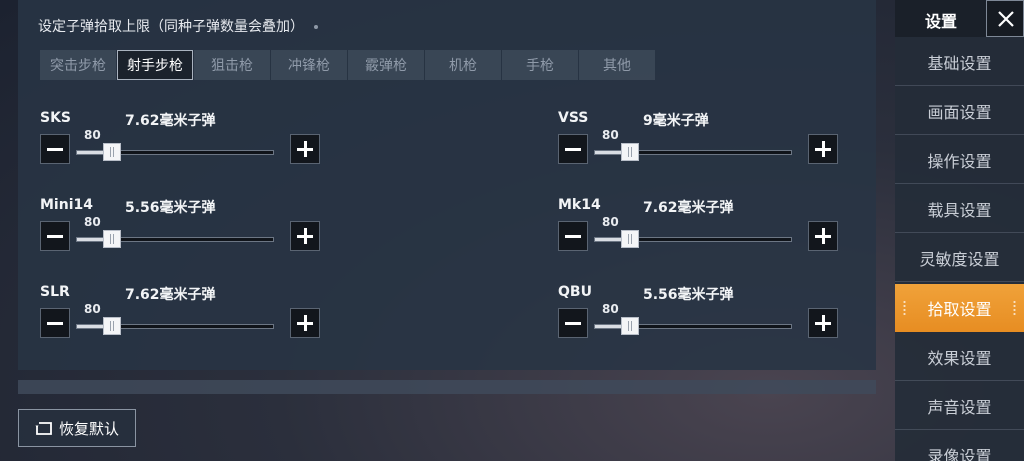 This screenshot has height=461, width=1024. I want to click on close-button, so click(1005, 18).